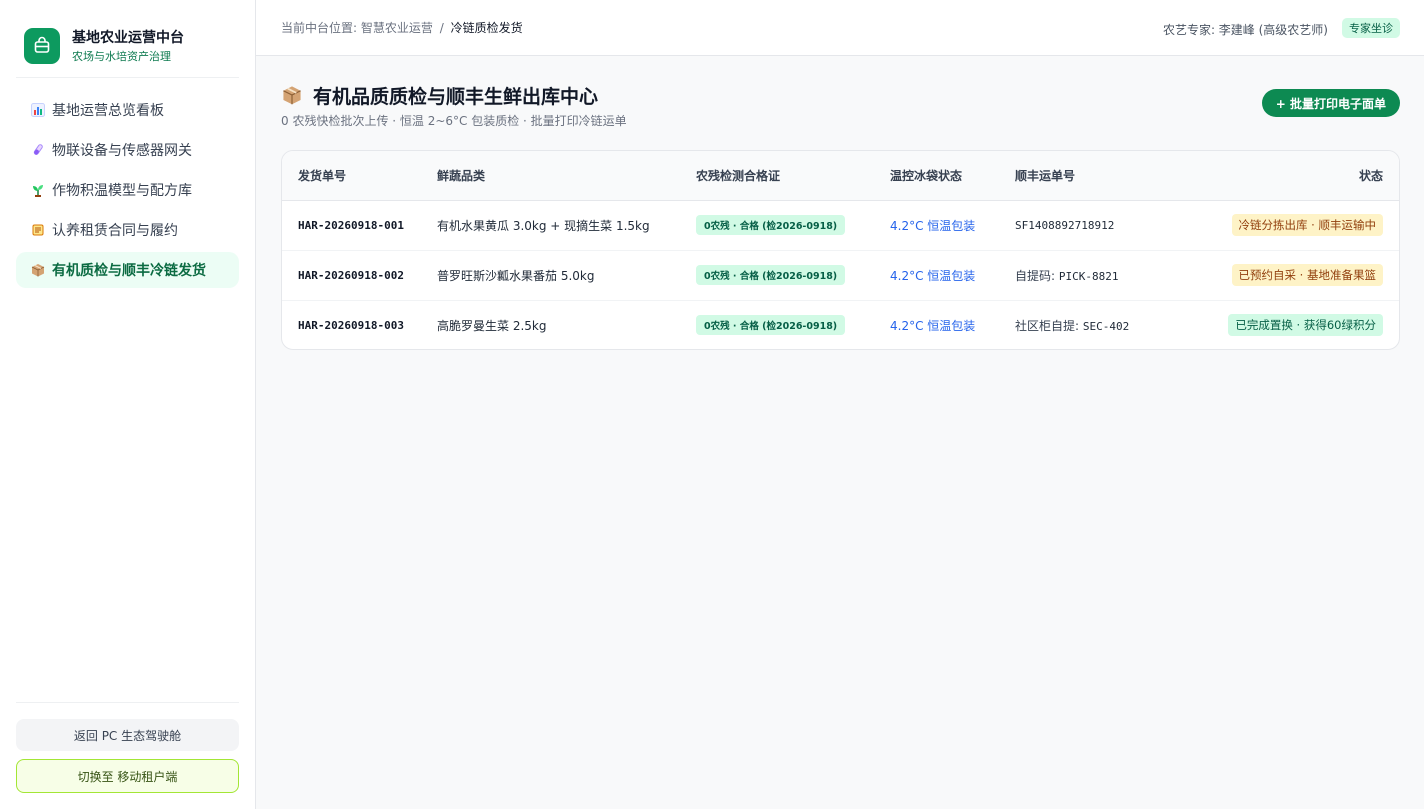  I want to click on brand: 基地农业运营中台 农场与水培资产治理, so click(127, 51).